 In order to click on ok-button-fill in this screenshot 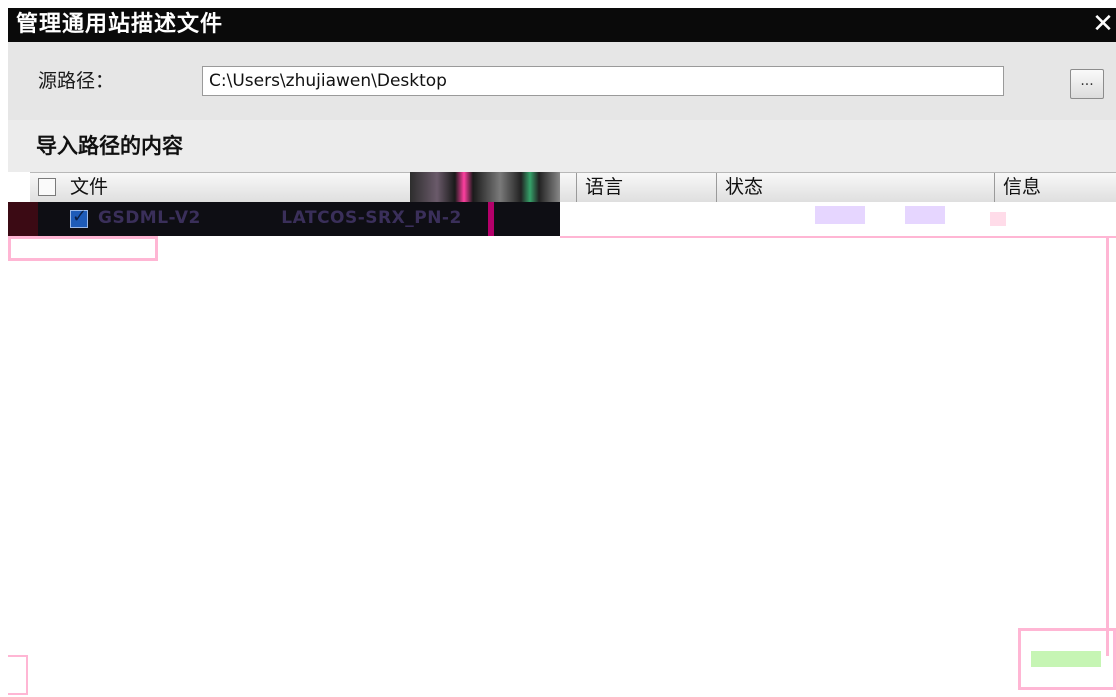, I will do `click(1066, 659)`.